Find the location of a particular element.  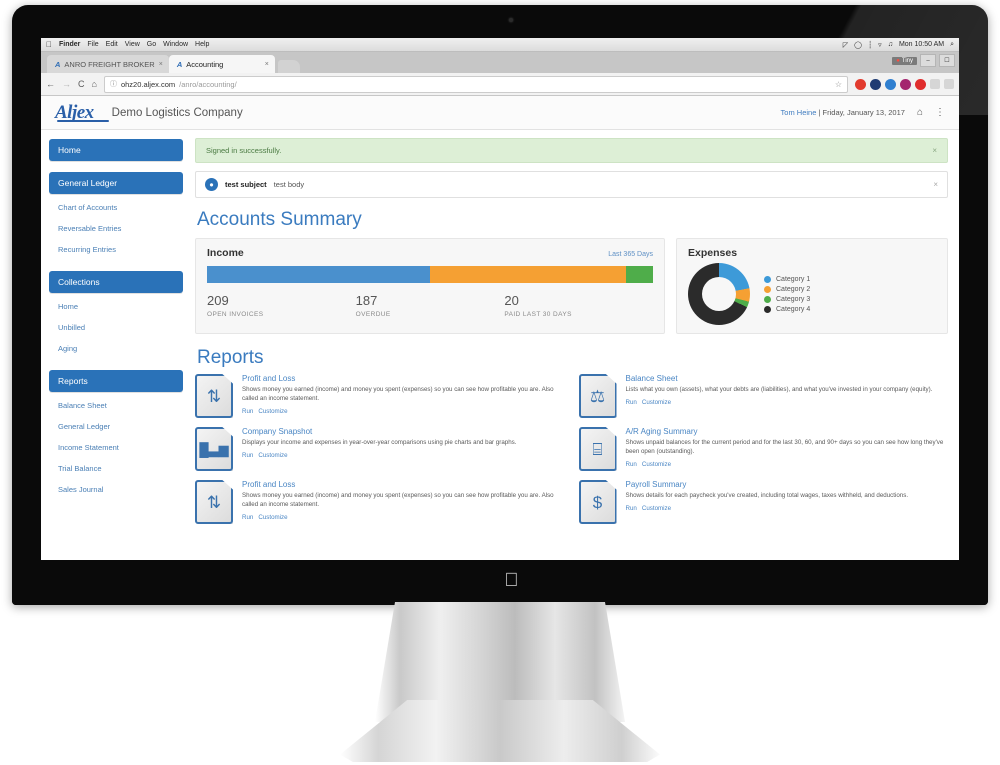

report-title: Balance Sheet is located at coordinates (787, 378).